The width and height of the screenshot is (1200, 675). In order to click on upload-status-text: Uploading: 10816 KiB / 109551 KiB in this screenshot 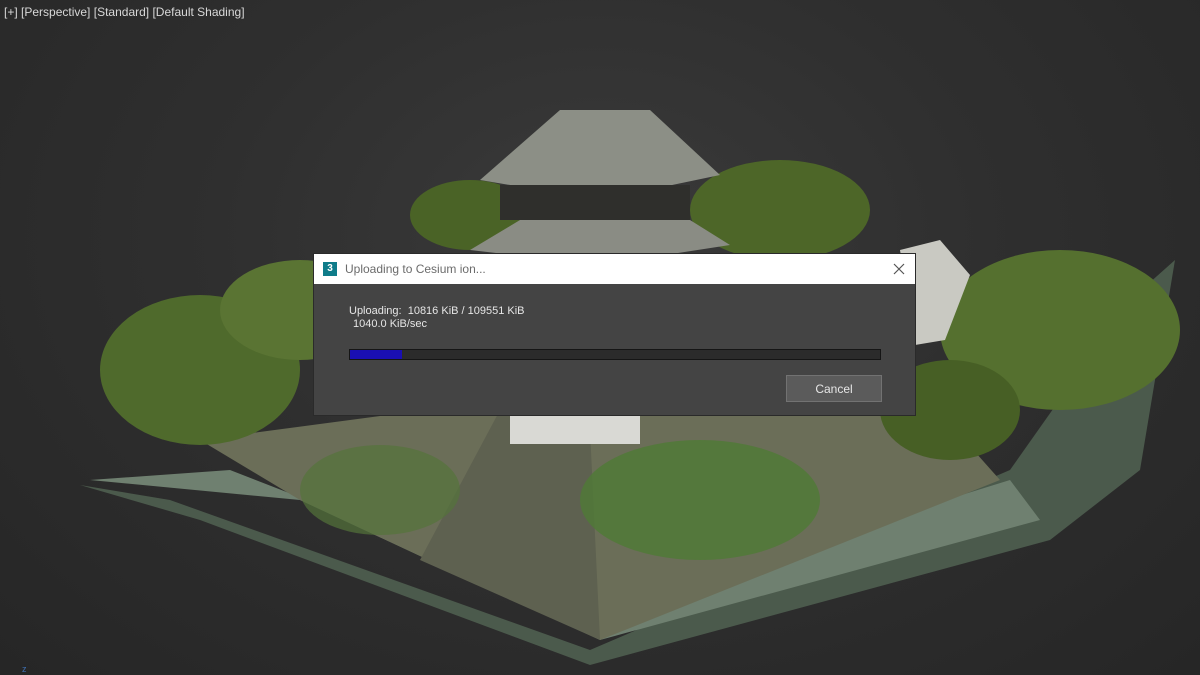, I will do `click(437, 311)`.